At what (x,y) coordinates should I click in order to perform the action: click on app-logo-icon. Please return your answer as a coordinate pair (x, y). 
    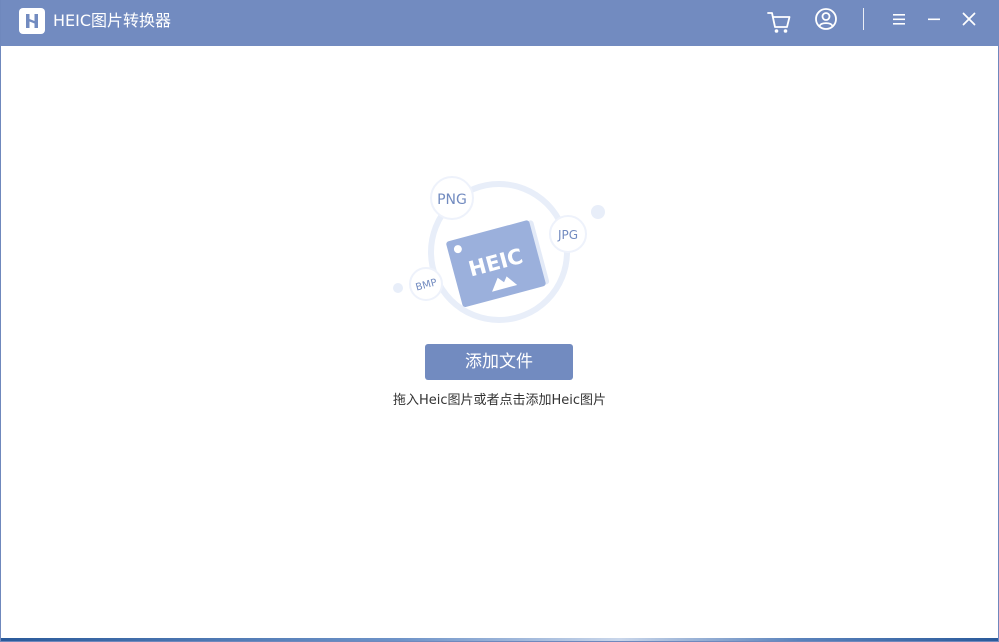
    Looking at the image, I should click on (32, 21).